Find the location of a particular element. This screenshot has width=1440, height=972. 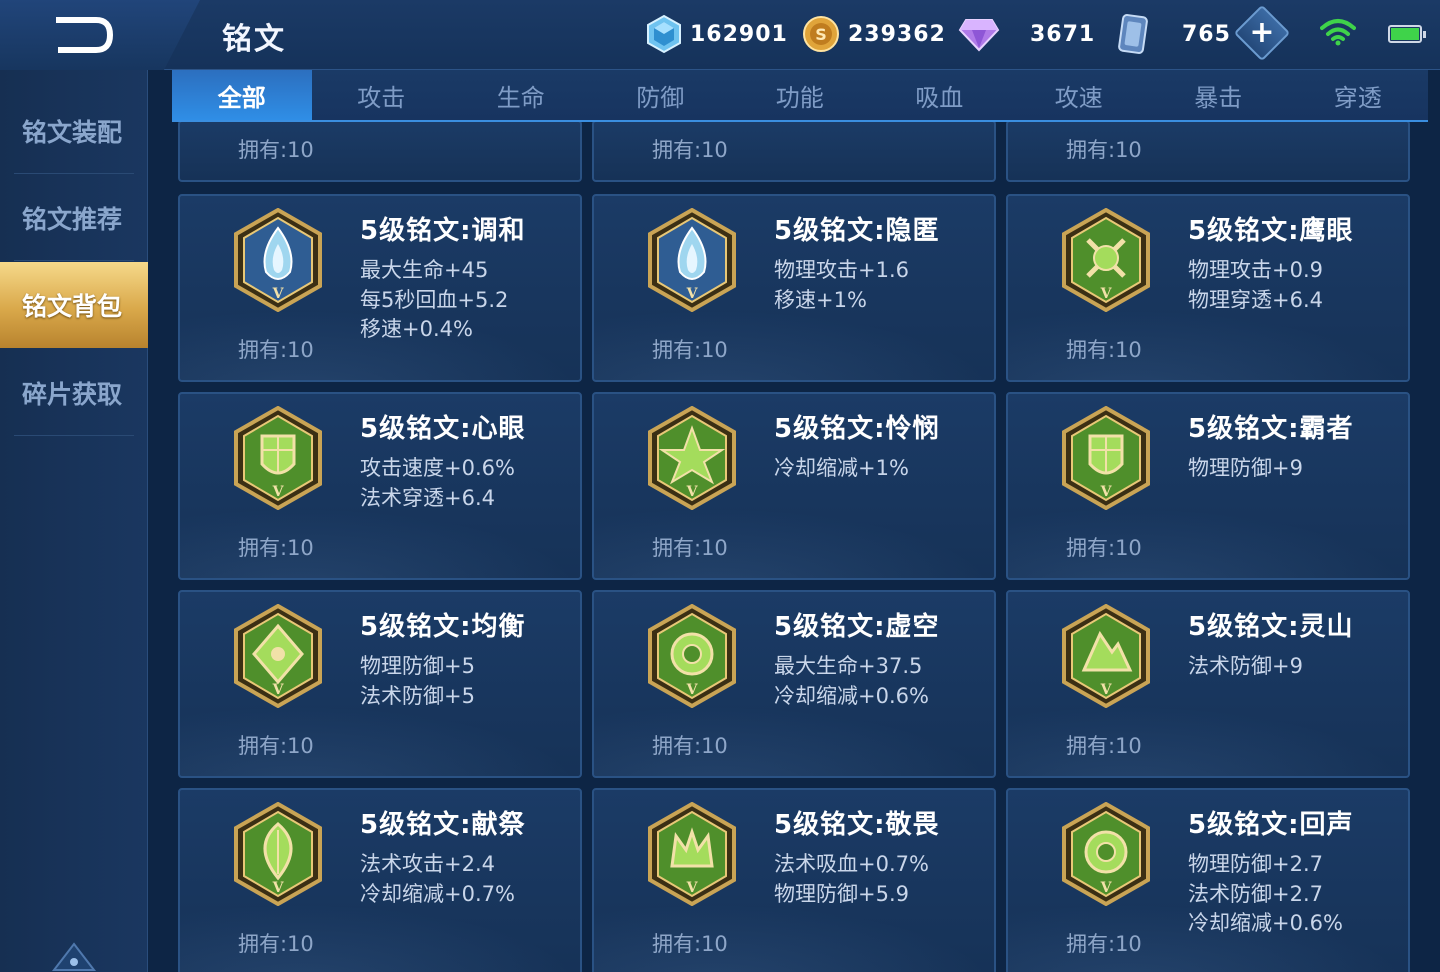

page-title: 铭文 is located at coordinates (254, 39).